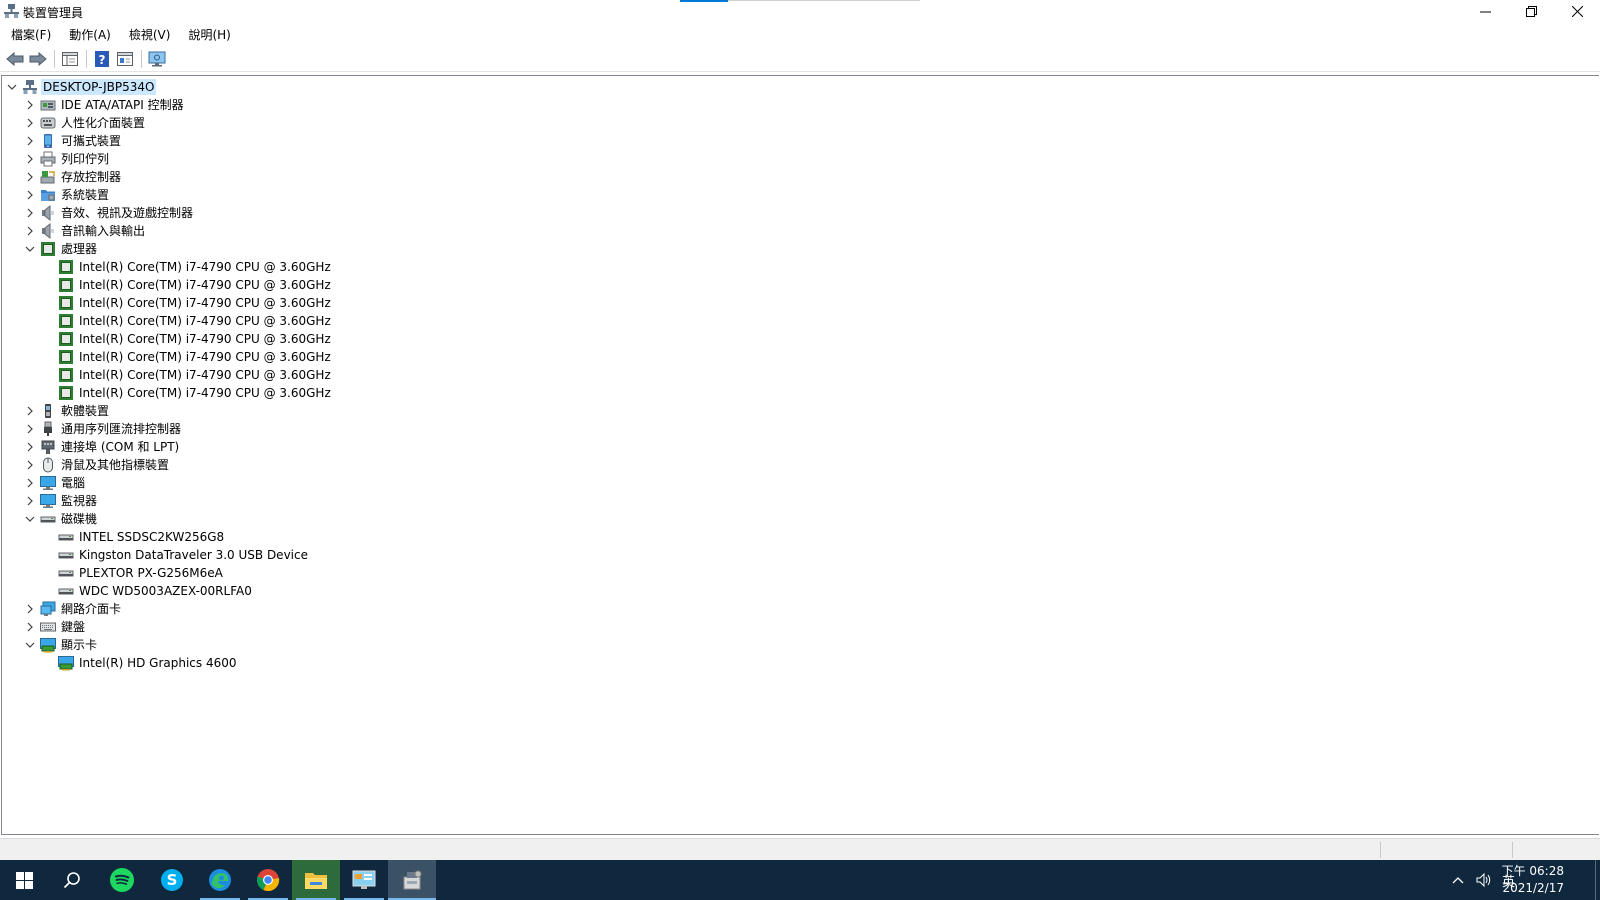  Describe the element at coordinates (1531, 11) in the screenshot. I see `restore-button` at that location.